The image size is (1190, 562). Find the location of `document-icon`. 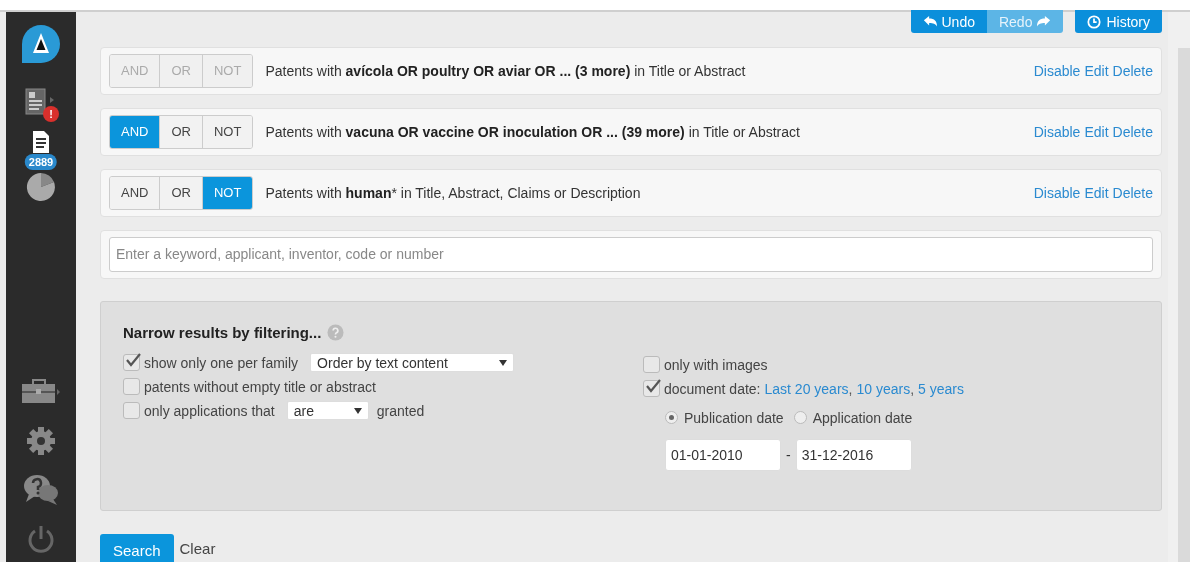

document-icon is located at coordinates (41, 142).